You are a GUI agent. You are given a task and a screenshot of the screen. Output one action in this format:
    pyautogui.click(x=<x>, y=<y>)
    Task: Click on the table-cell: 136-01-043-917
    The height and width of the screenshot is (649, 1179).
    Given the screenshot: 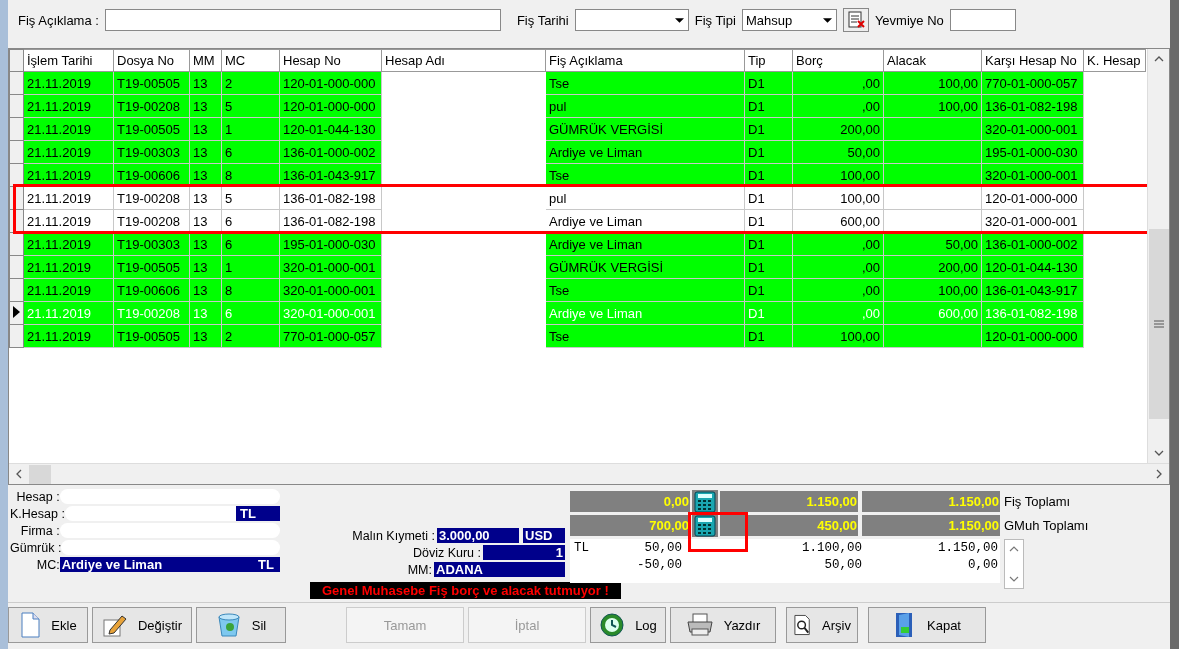 What is the action you would take?
    pyautogui.click(x=1031, y=290)
    